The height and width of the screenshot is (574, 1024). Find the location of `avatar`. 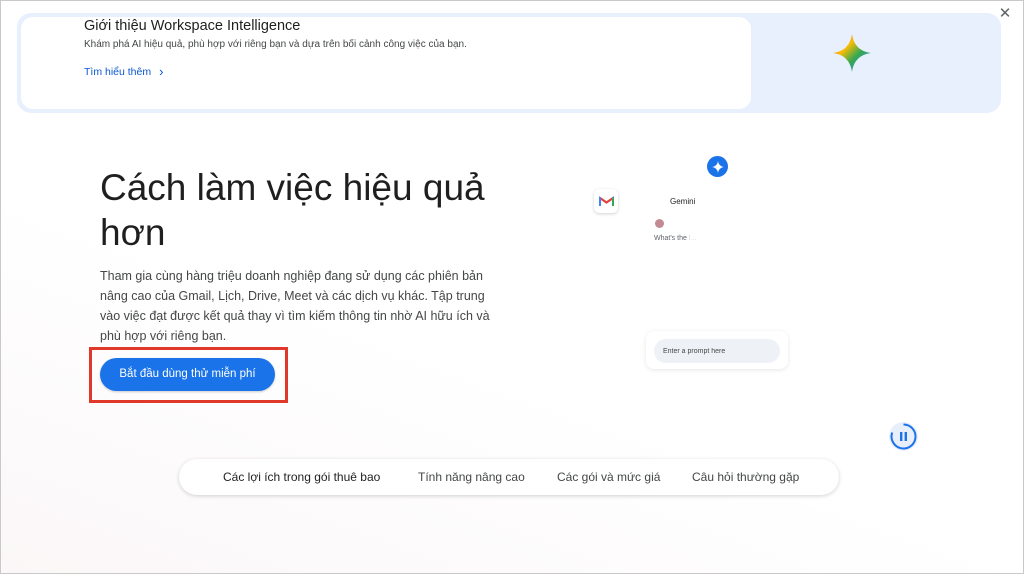

avatar is located at coordinates (659, 223).